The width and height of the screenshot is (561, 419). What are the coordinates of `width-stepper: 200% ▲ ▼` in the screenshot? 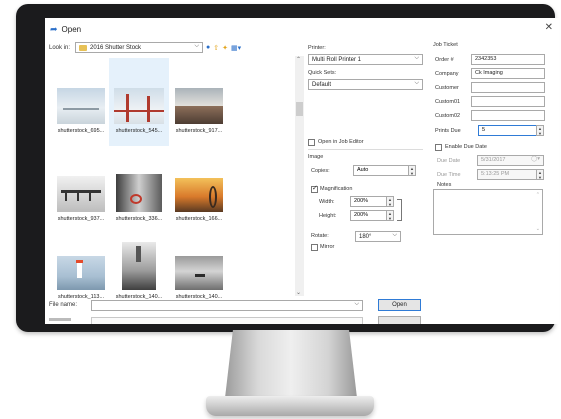 It's located at (372, 201).